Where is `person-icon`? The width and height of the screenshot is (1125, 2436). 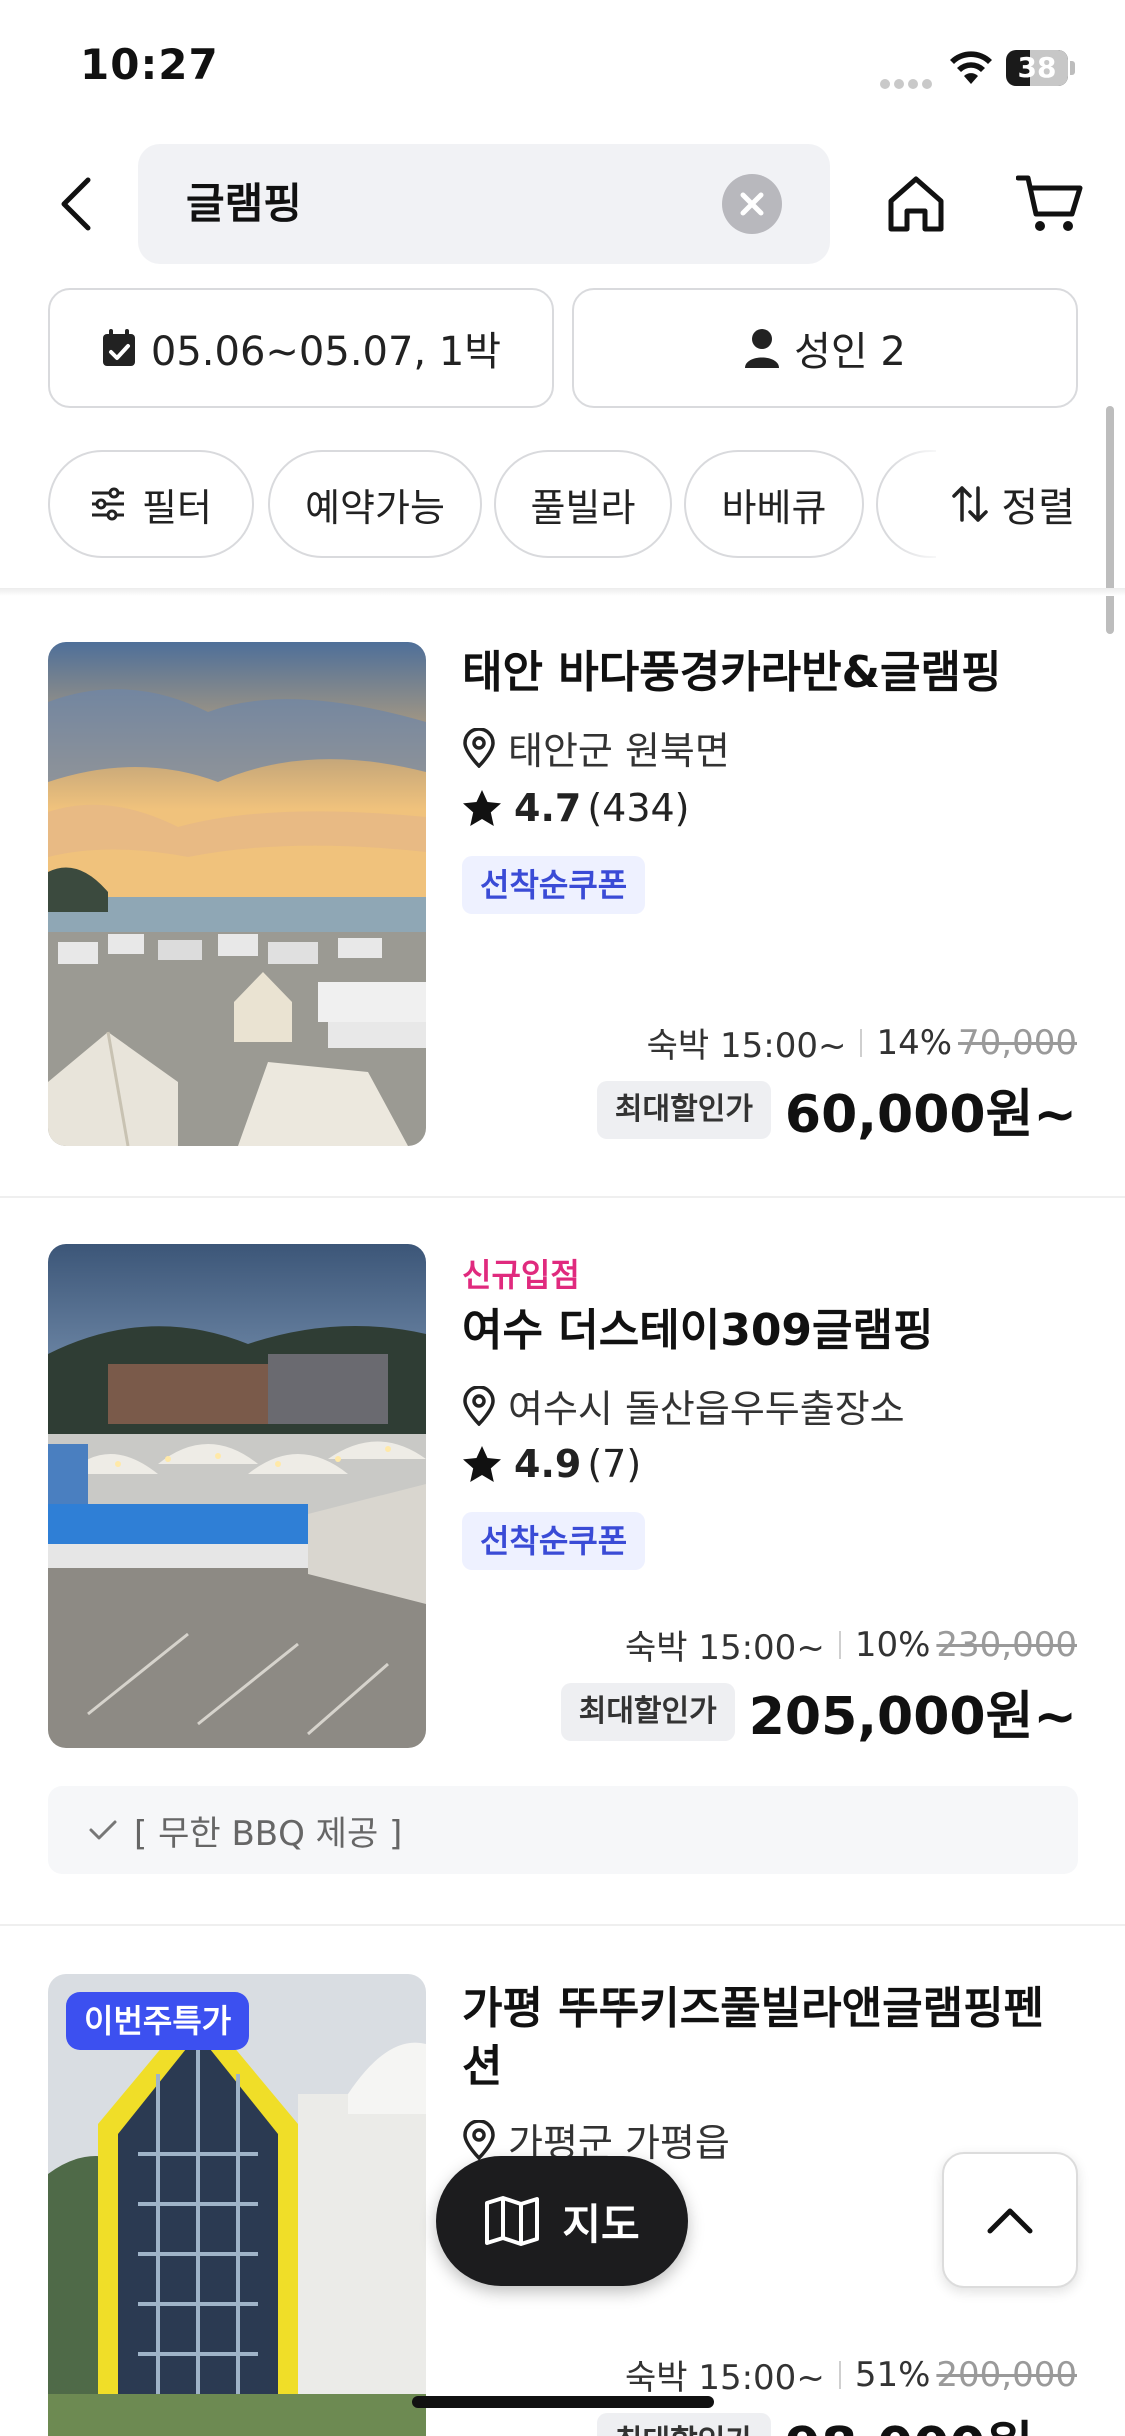 person-icon is located at coordinates (762, 348).